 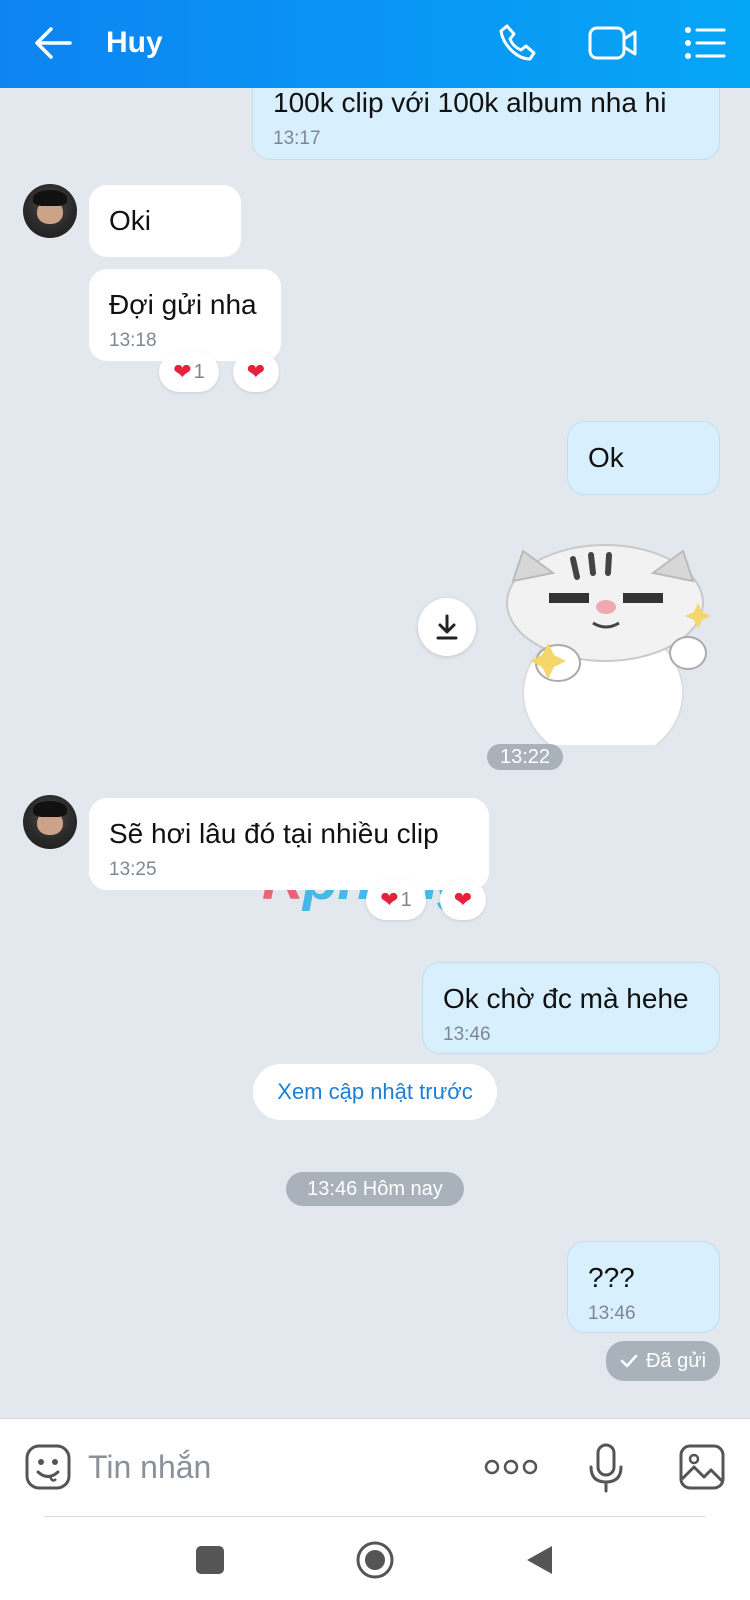 I want to click on sent-status-badge: Đã gửi, so click(x=663, y=1361).